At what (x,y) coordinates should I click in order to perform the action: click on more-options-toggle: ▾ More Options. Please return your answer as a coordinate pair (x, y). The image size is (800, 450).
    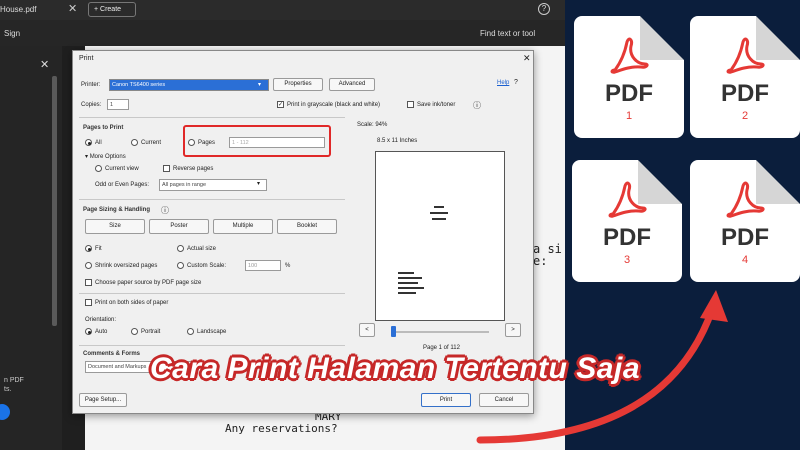
    Looking at the image, I should click on (105, 156).